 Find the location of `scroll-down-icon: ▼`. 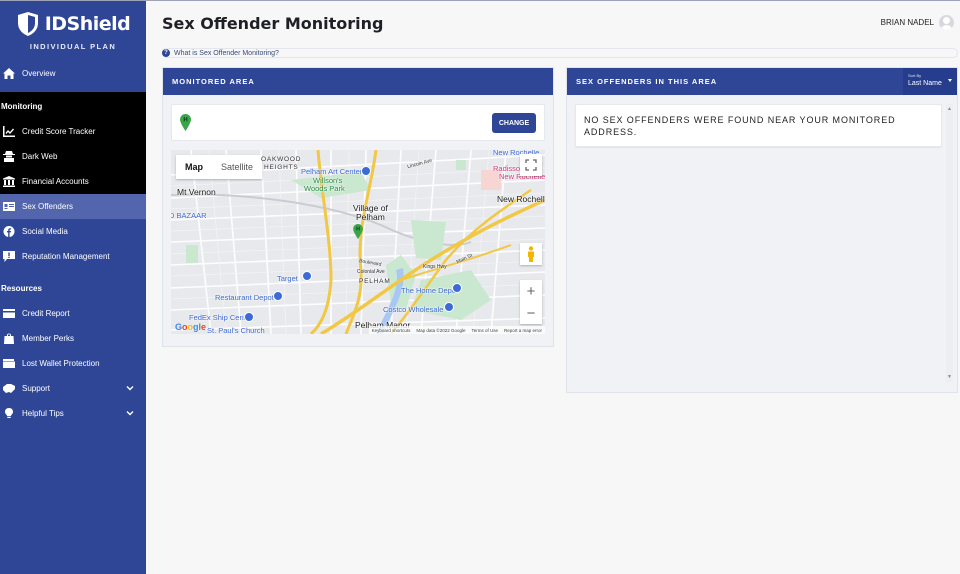

scroll-down-icon: ▼ is located at coordinates (949, 377).